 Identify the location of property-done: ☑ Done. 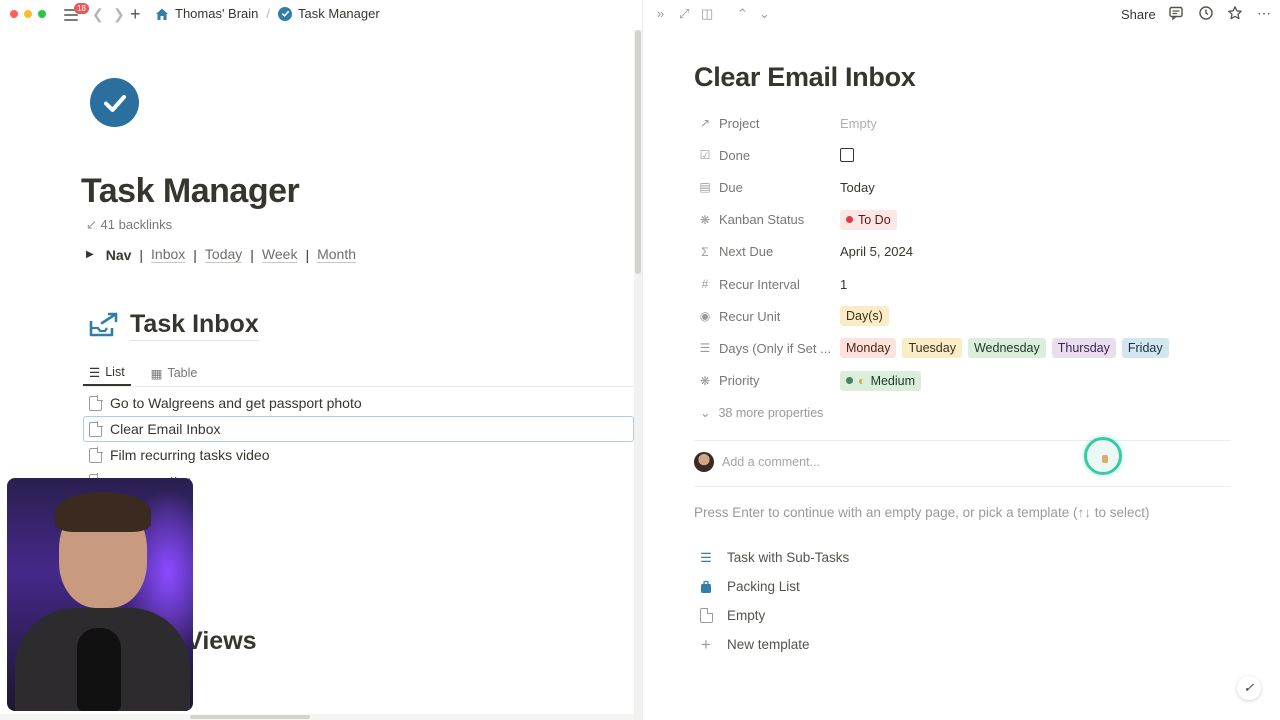
(964, 155).